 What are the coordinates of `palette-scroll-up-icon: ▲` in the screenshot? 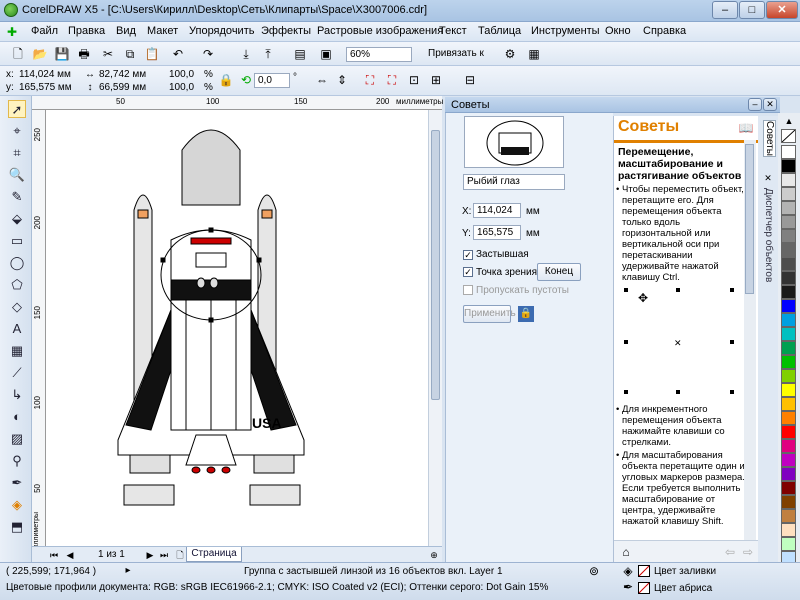 It's located at (789, 121).